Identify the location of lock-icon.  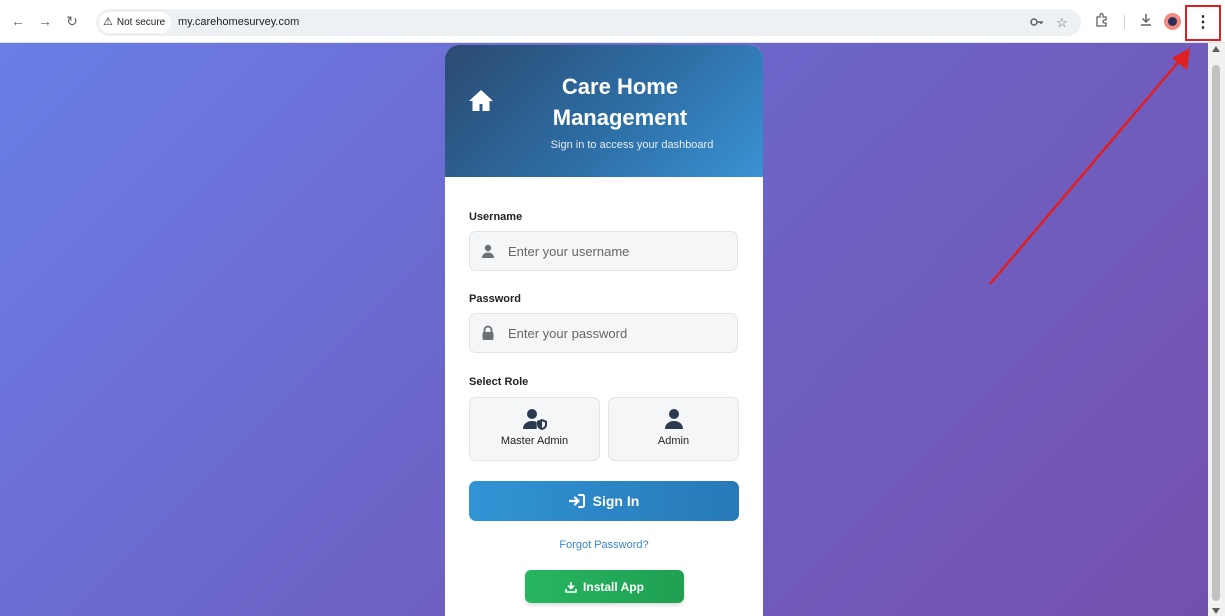
(488, 332).